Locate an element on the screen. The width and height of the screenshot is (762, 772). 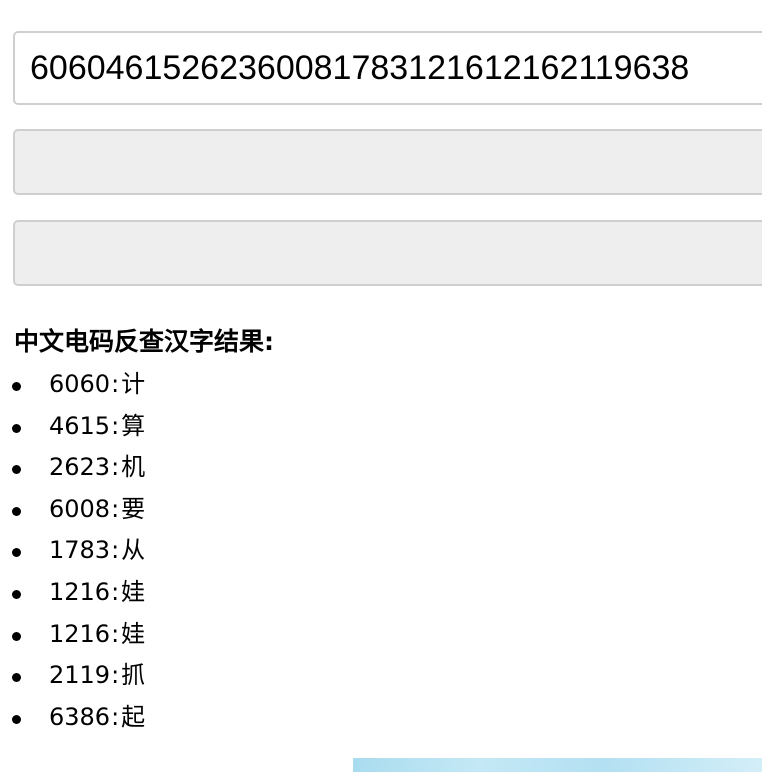
result-item: 6386:起 is located at coordinates (72, 718).